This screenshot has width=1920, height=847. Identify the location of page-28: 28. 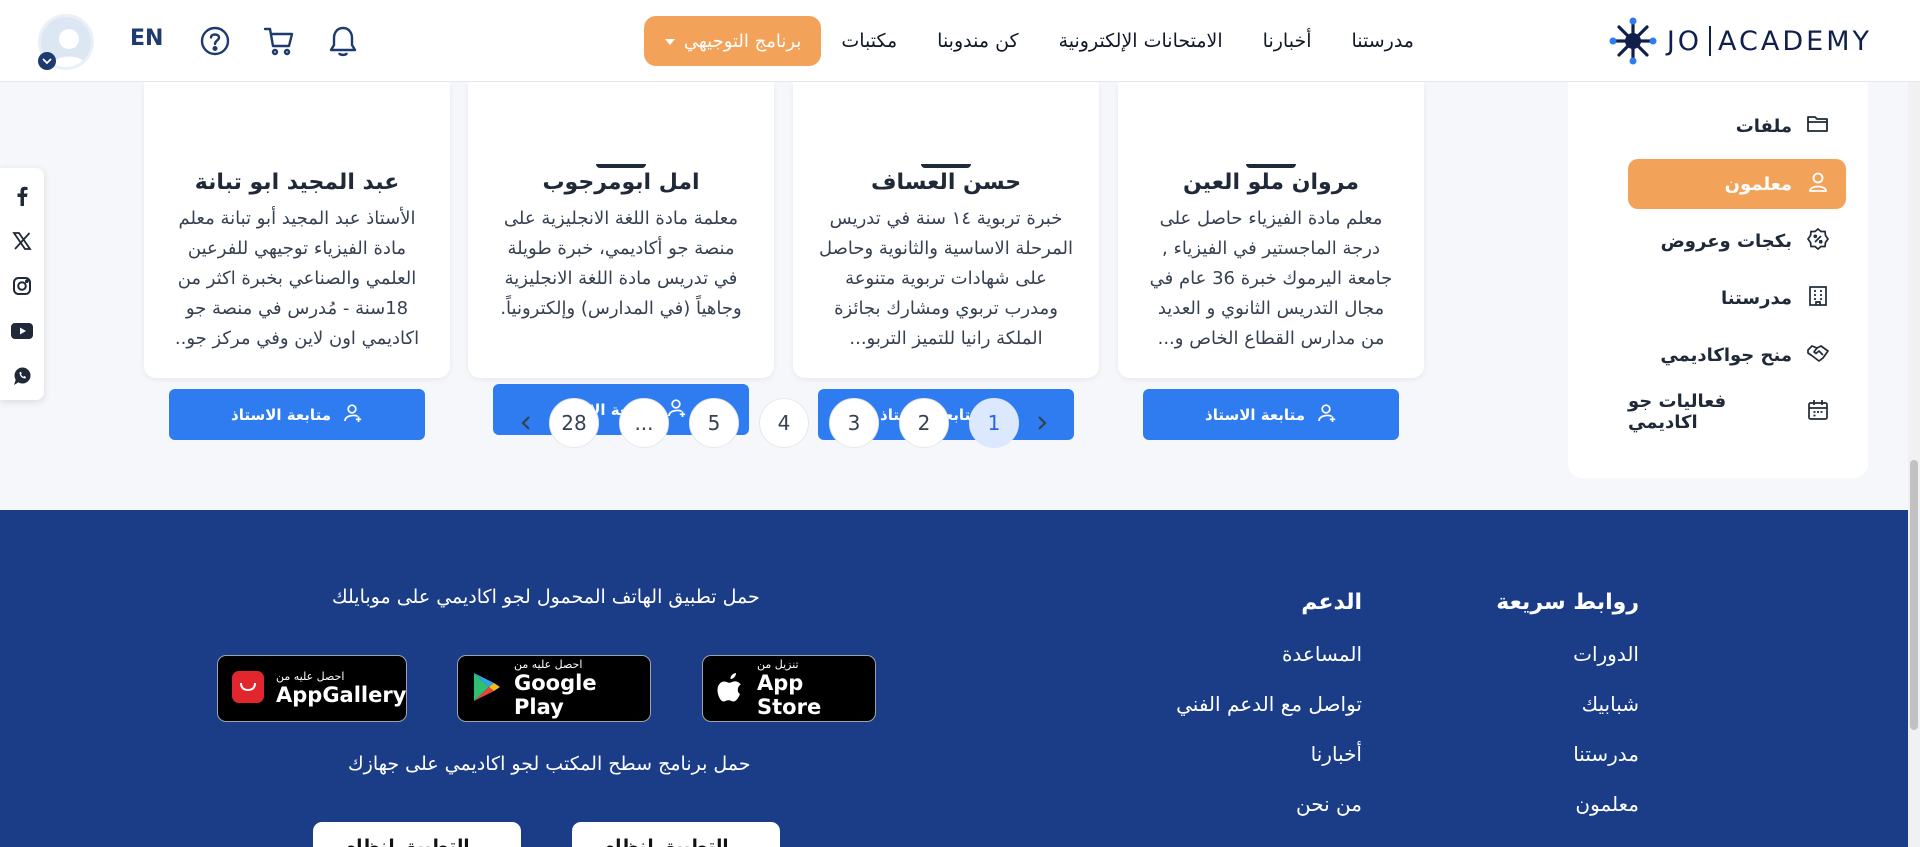
(574, 423).